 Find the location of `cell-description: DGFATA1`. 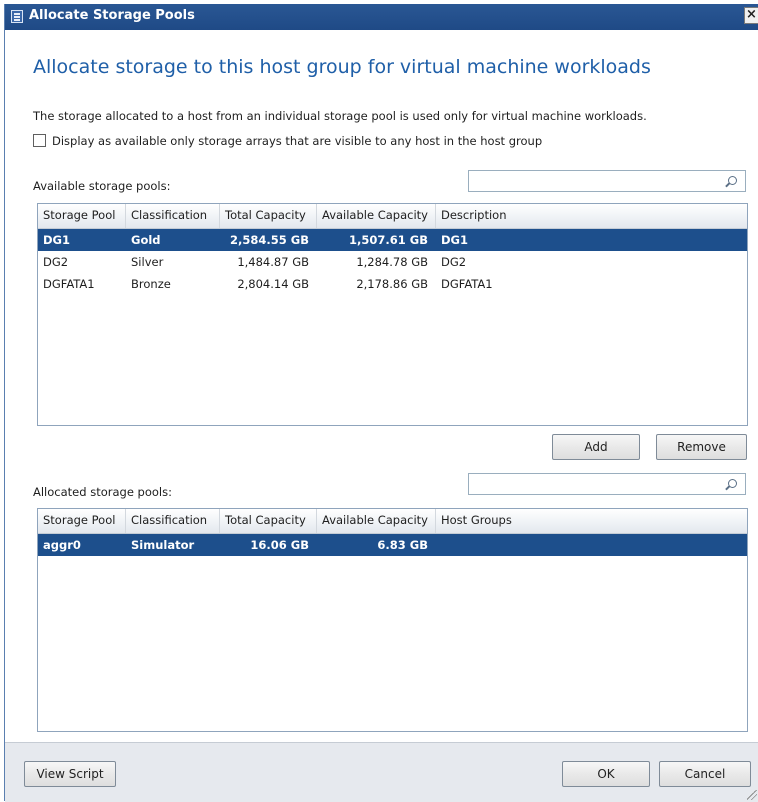

cell-description: DGFATA1 is located at coordinates (467, 284).